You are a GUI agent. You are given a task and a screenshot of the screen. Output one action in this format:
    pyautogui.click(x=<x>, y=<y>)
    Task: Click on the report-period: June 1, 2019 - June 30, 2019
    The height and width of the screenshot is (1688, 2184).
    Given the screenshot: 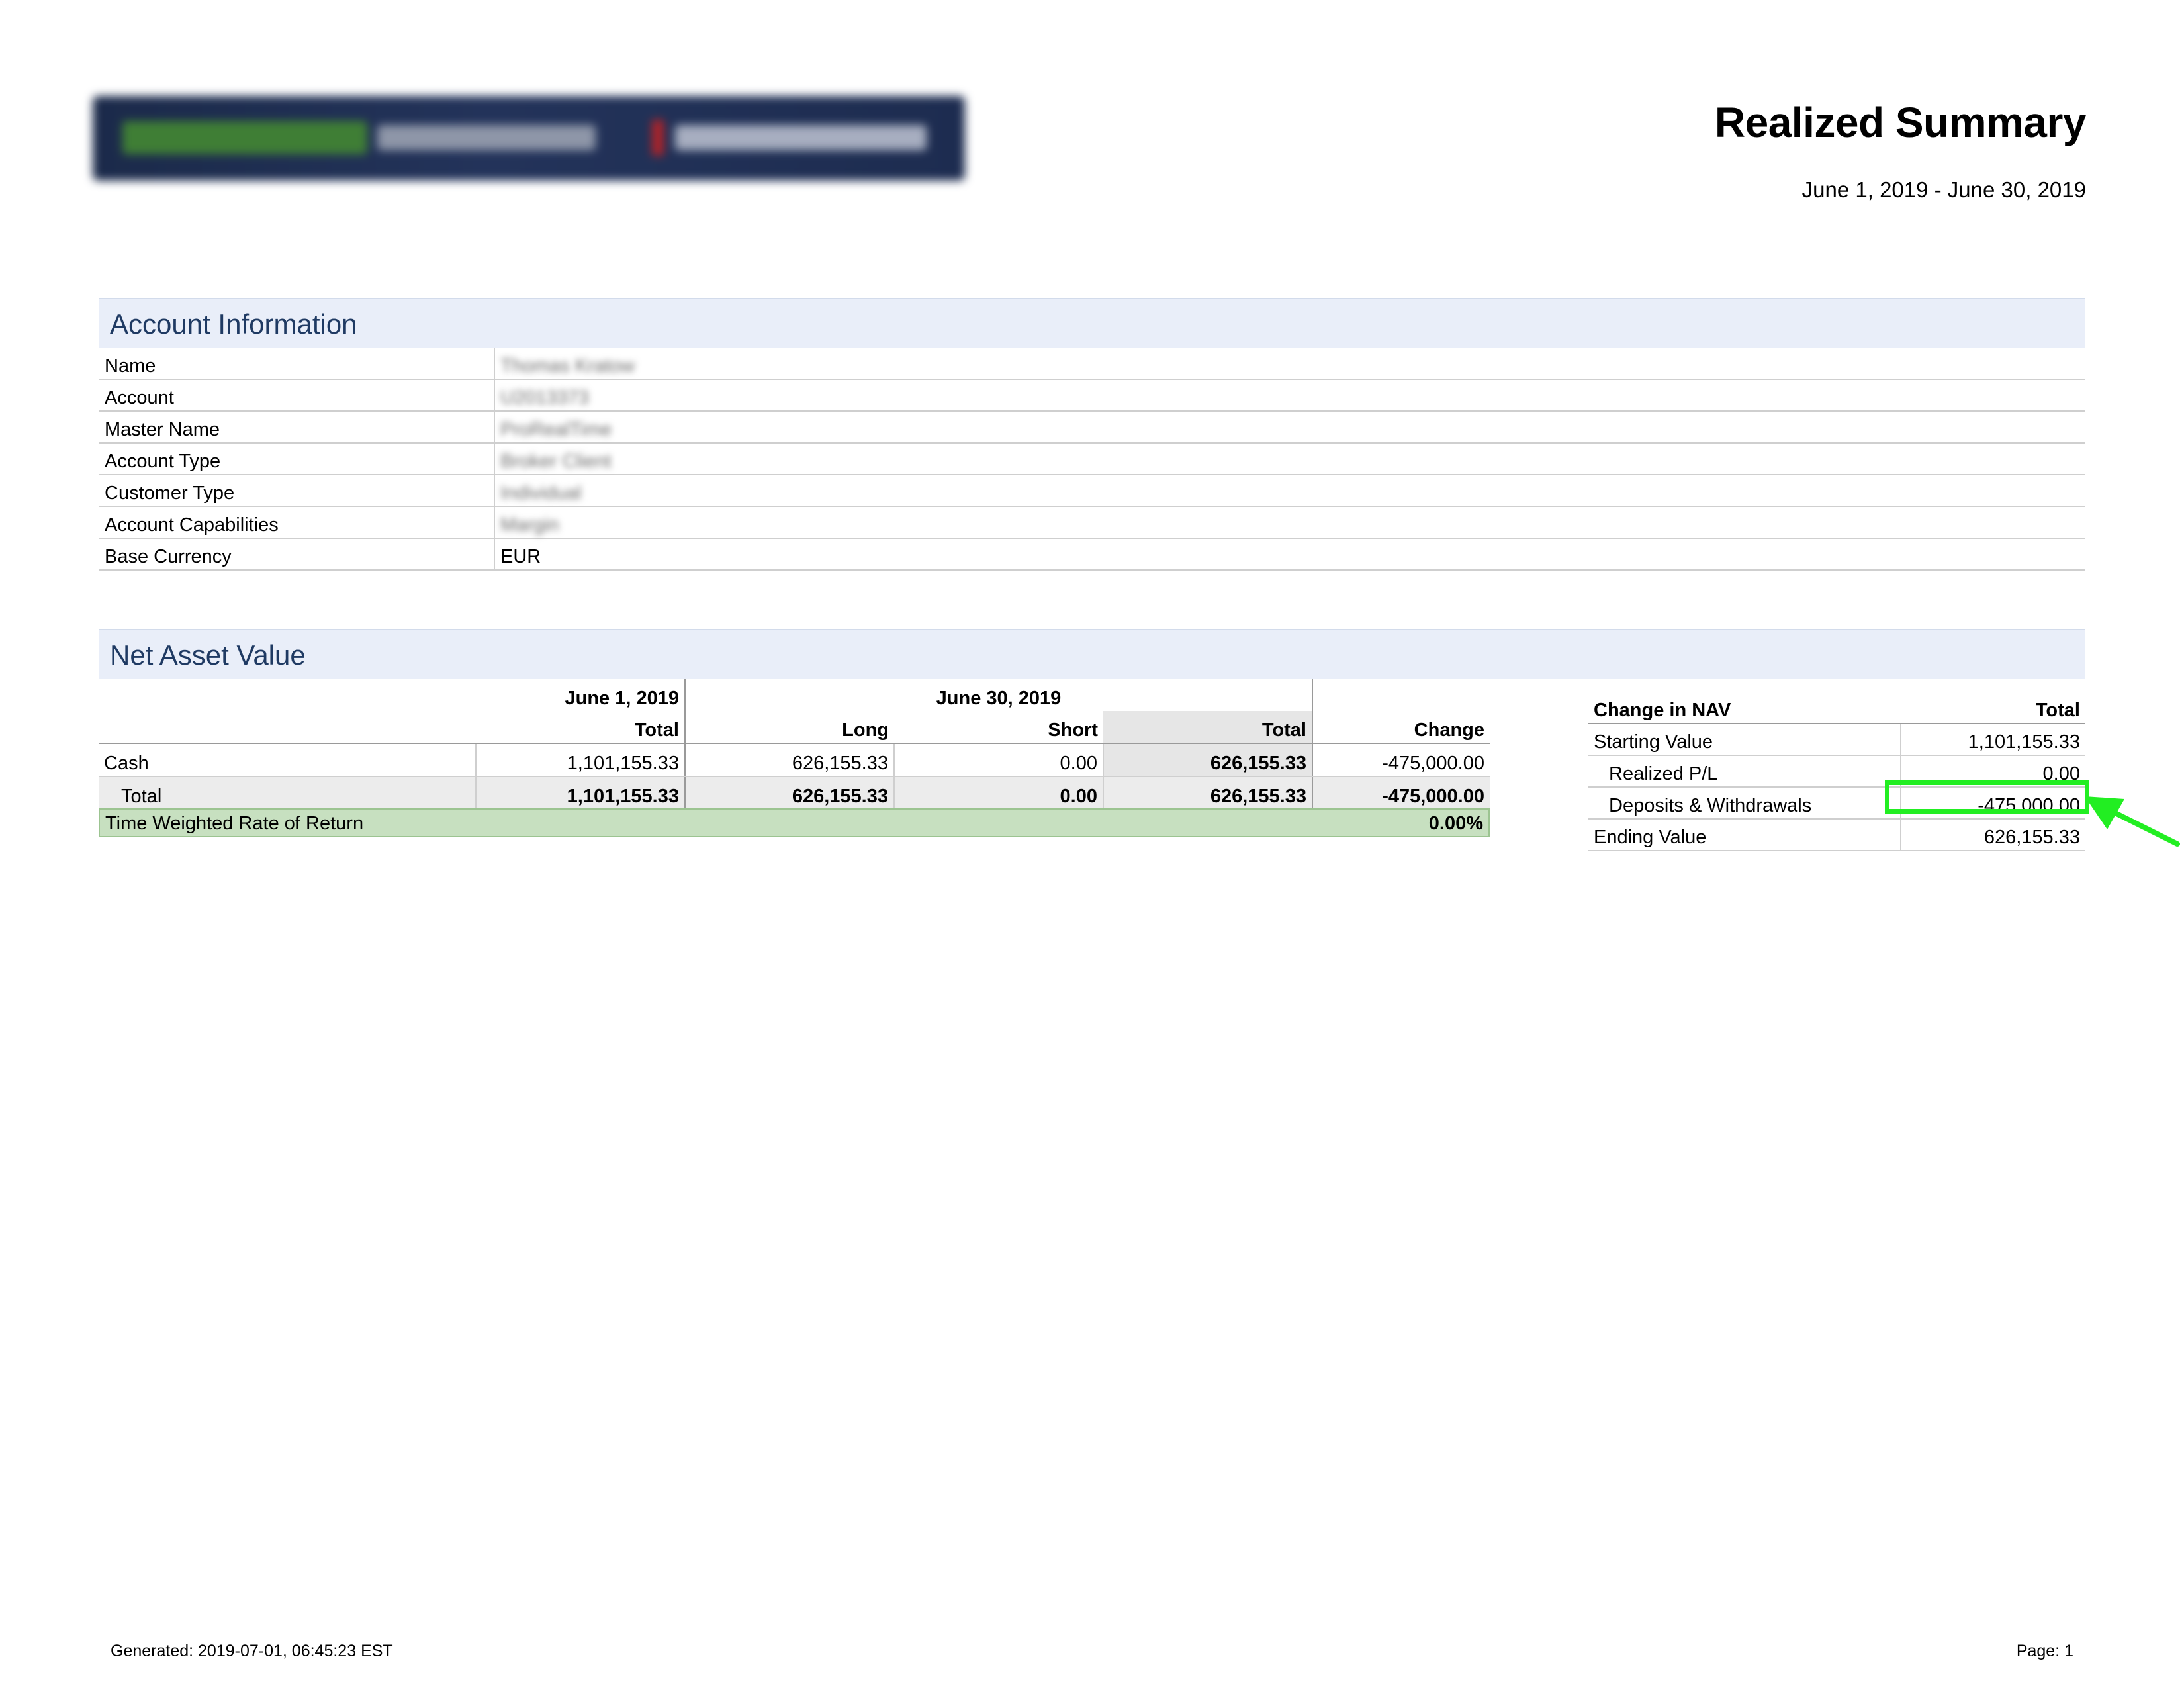 What is the action you would take?
    pyautogui.click(x=1943, y=189)
    